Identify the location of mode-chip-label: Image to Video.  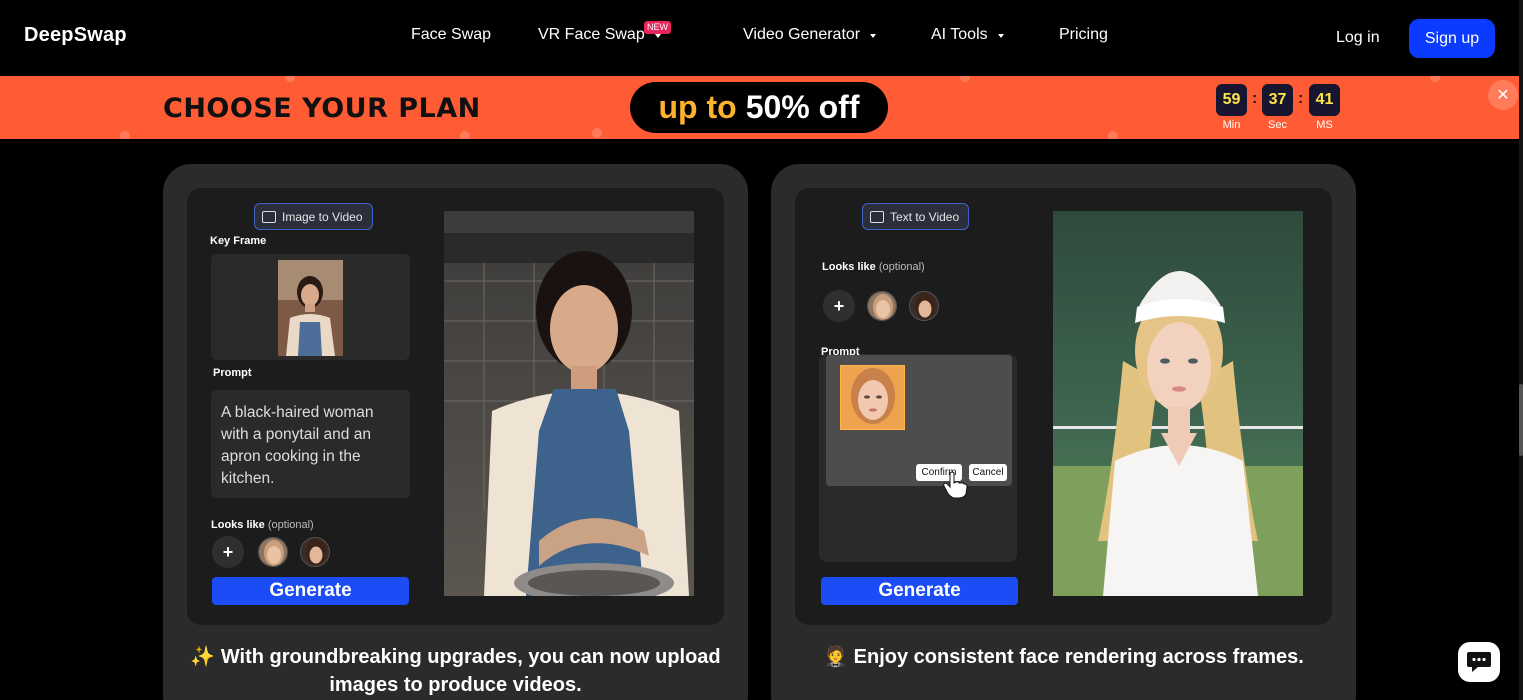
(322, 216).